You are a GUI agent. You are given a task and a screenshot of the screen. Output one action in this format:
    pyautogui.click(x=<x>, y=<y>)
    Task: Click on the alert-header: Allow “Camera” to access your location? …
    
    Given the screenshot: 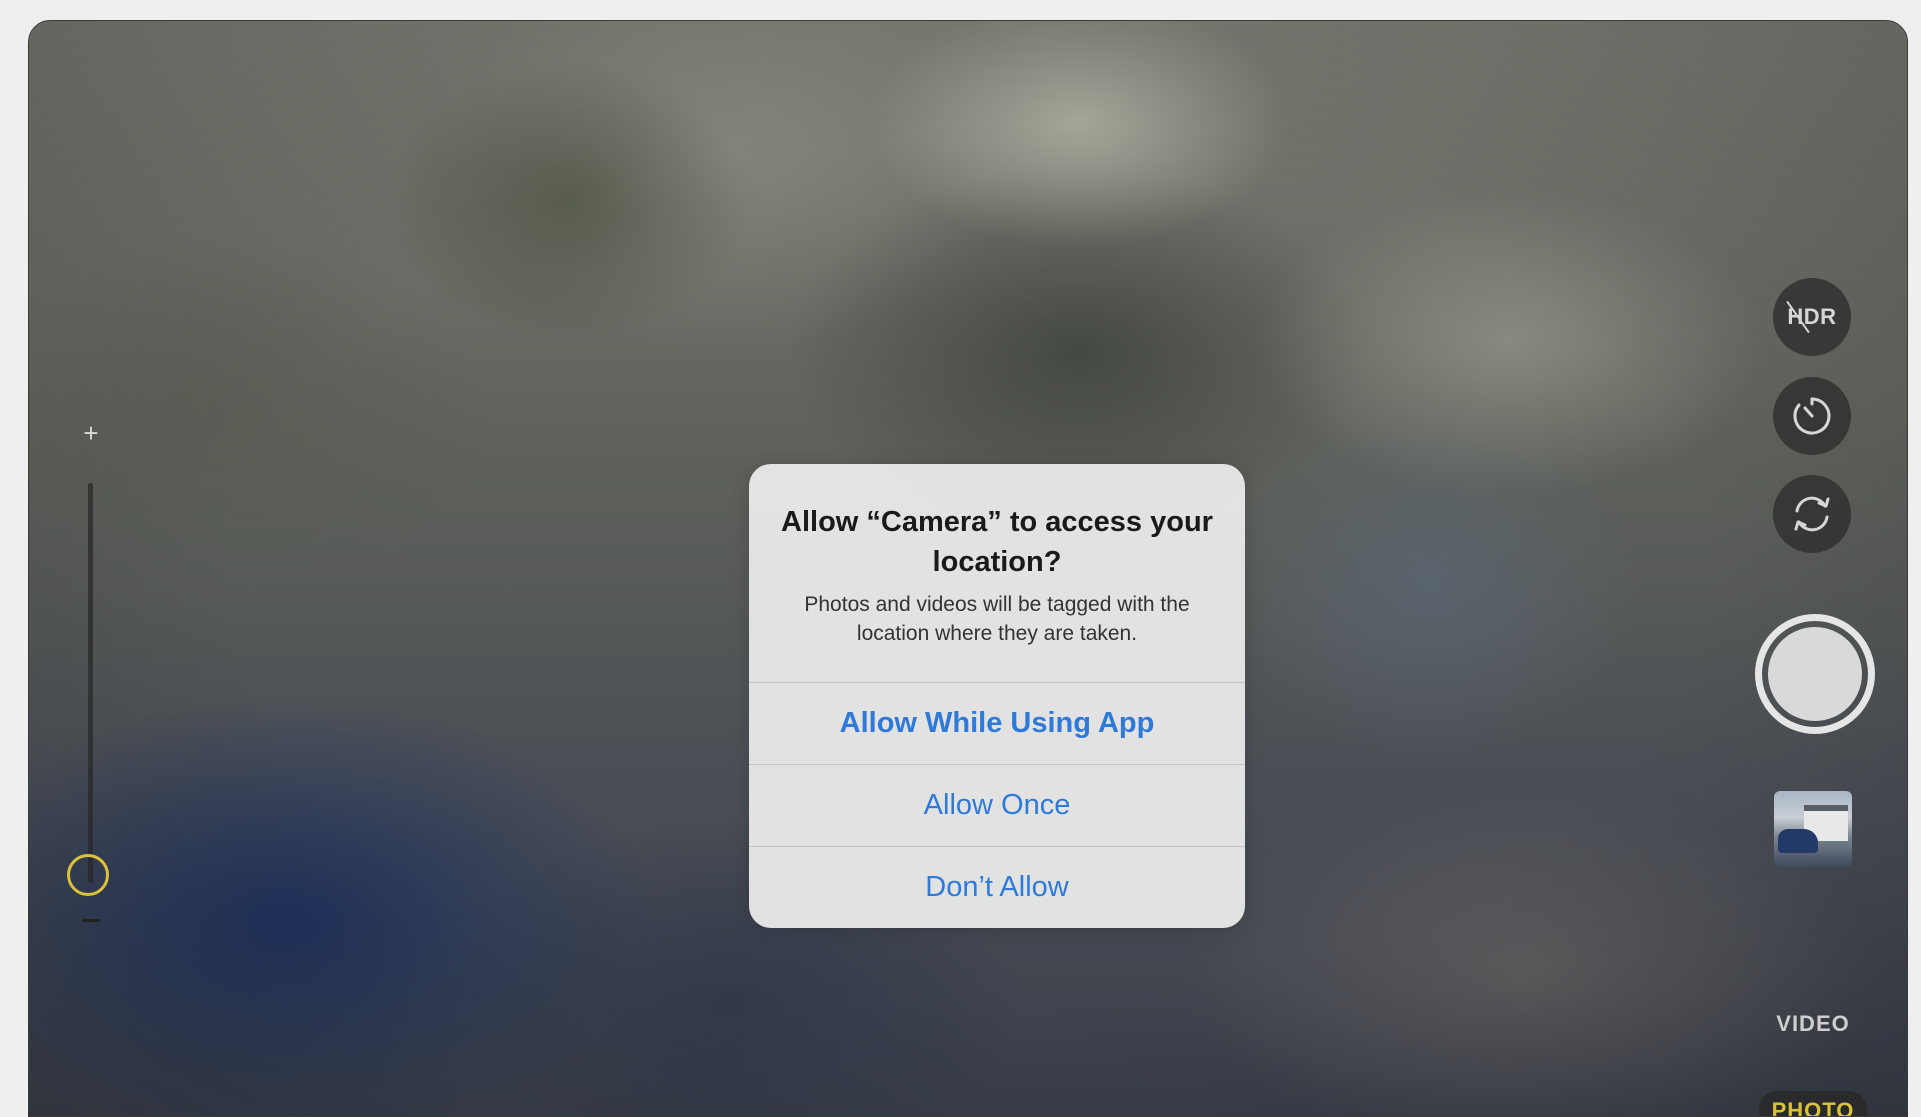 What is the action you would take?
    pyautogui.click(x=997, y=573)
    